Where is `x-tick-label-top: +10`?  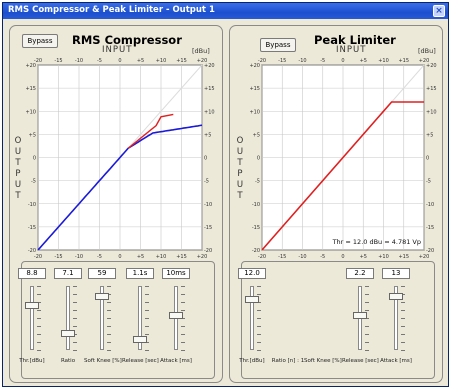
x-tick-label-top: +10 is located at coordinates (383, 61).